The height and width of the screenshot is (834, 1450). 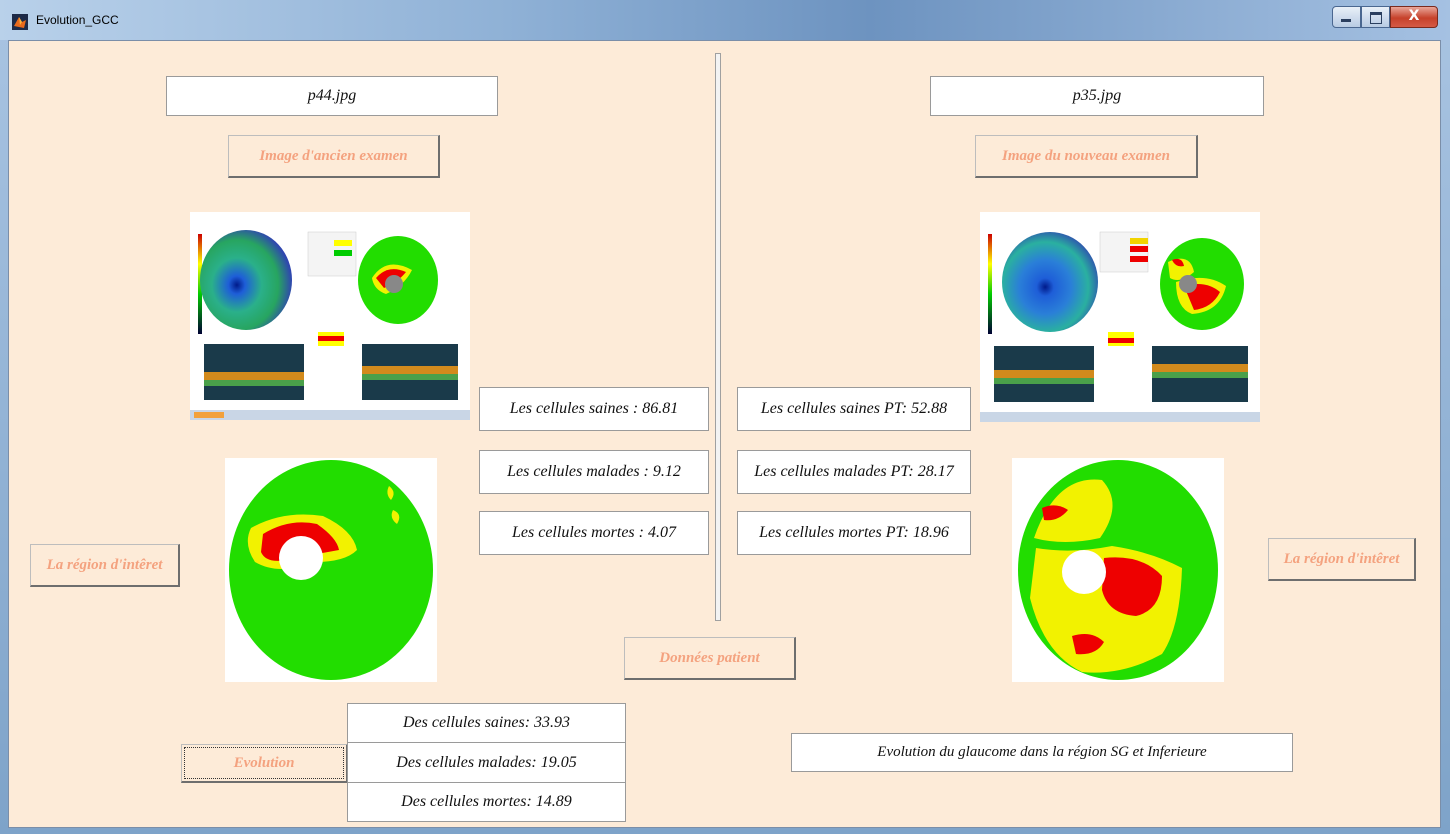 I want to click on old-roi-image, so click(x=331, y=570).